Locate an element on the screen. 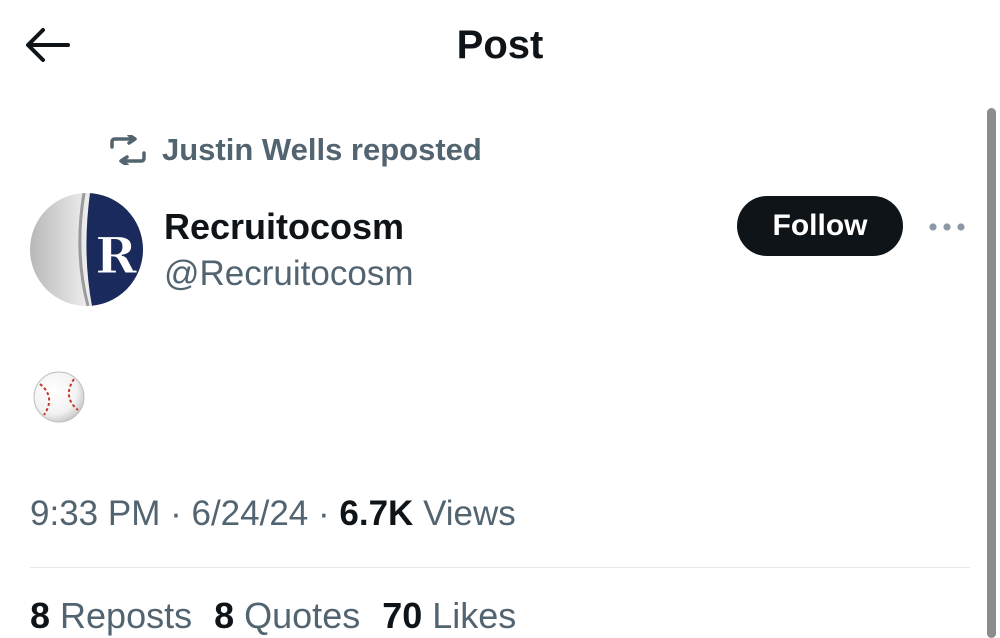  quotes-stat: 8 Quotes is located at coordinates (287, 616).